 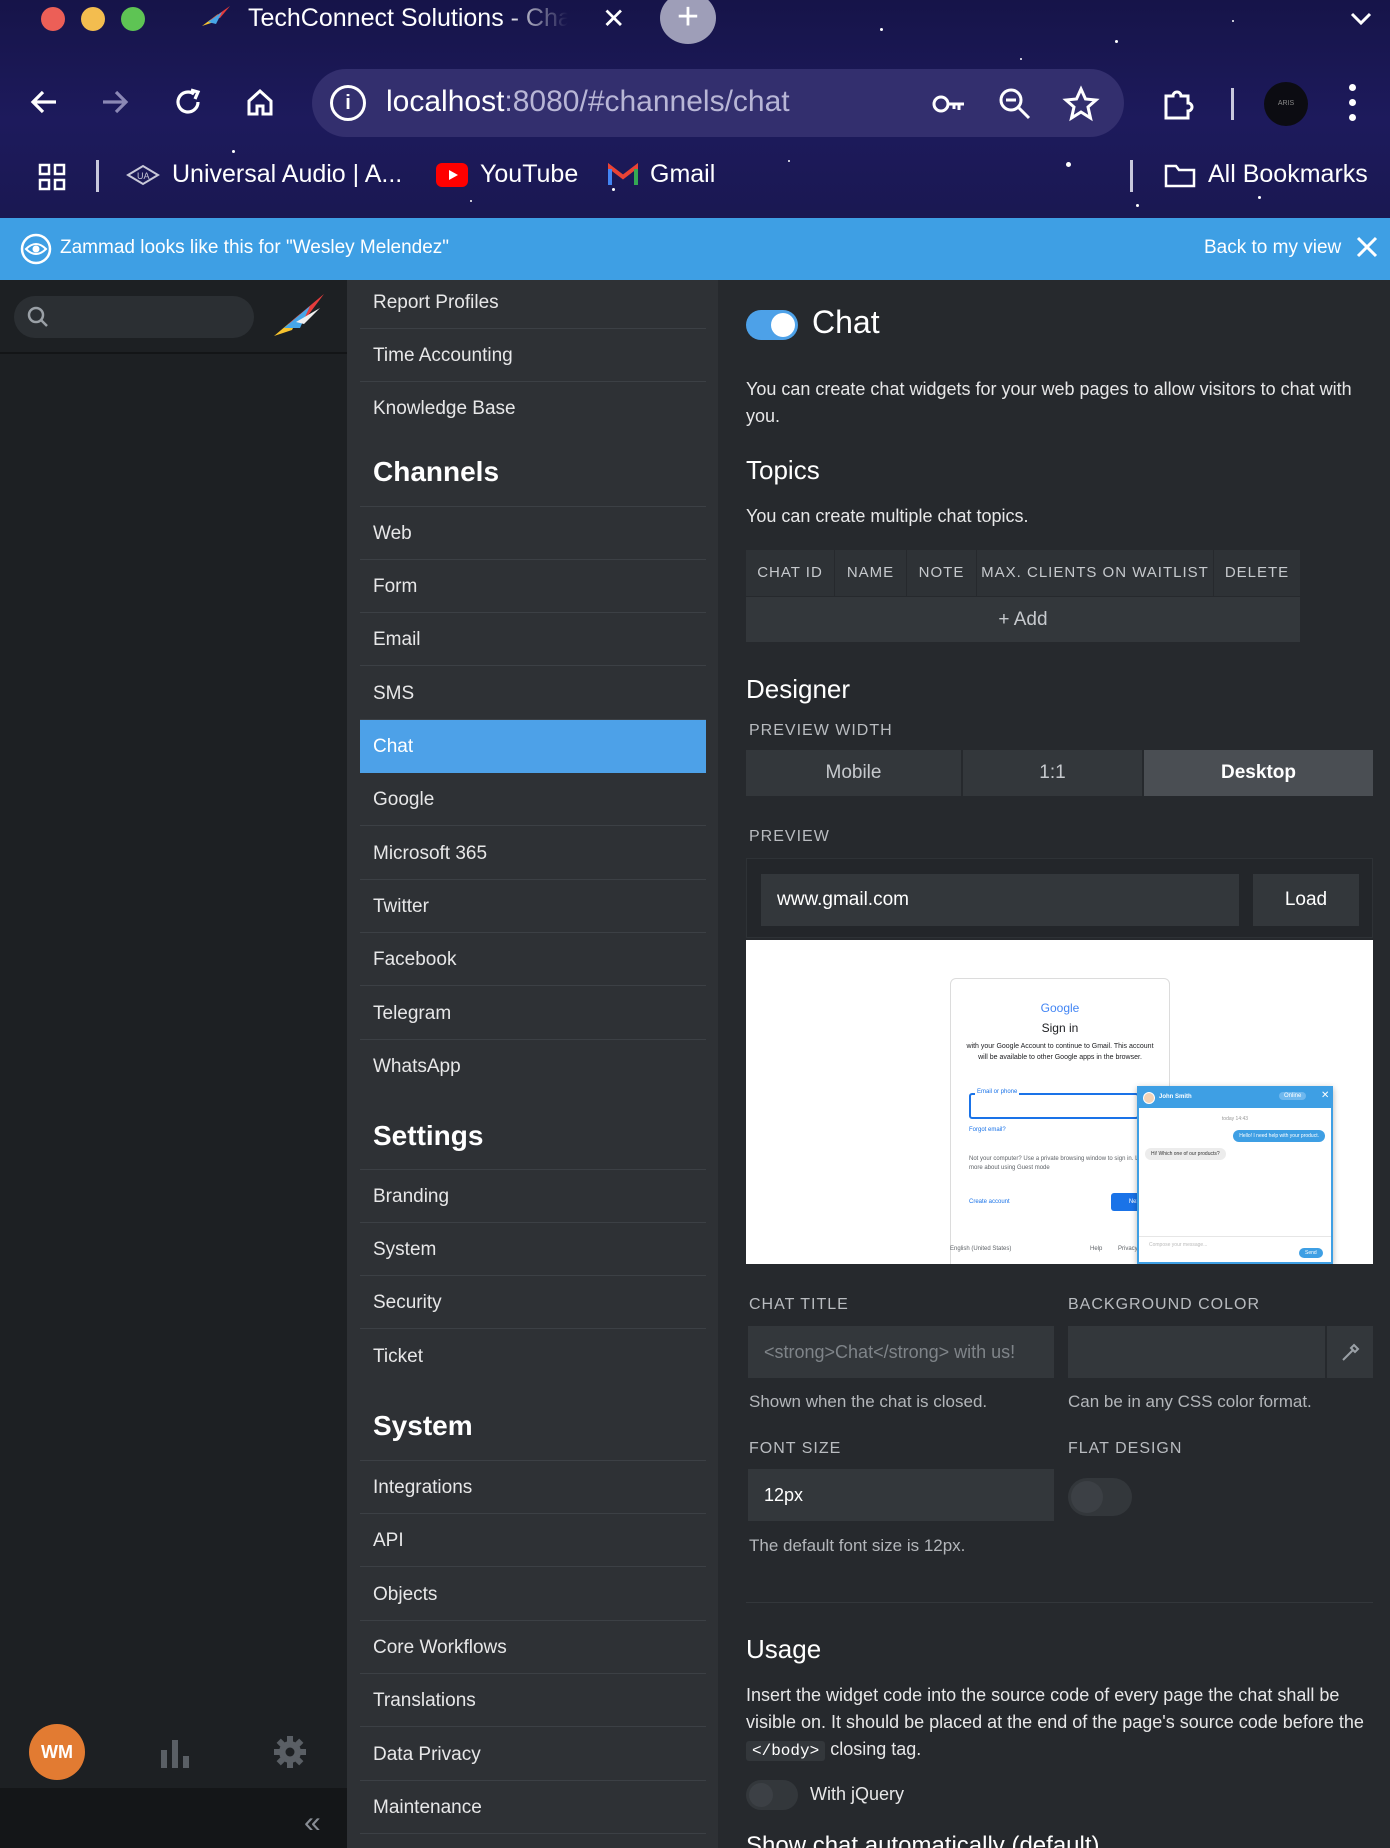 I want to click on menu-item-objects: Objects, so click(x=533, y=1594).